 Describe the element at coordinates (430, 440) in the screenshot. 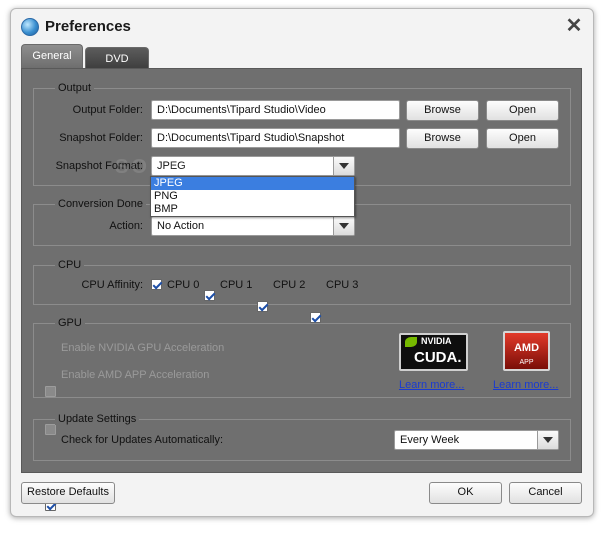

I see `update-frequency-value: Every Week` at that location.